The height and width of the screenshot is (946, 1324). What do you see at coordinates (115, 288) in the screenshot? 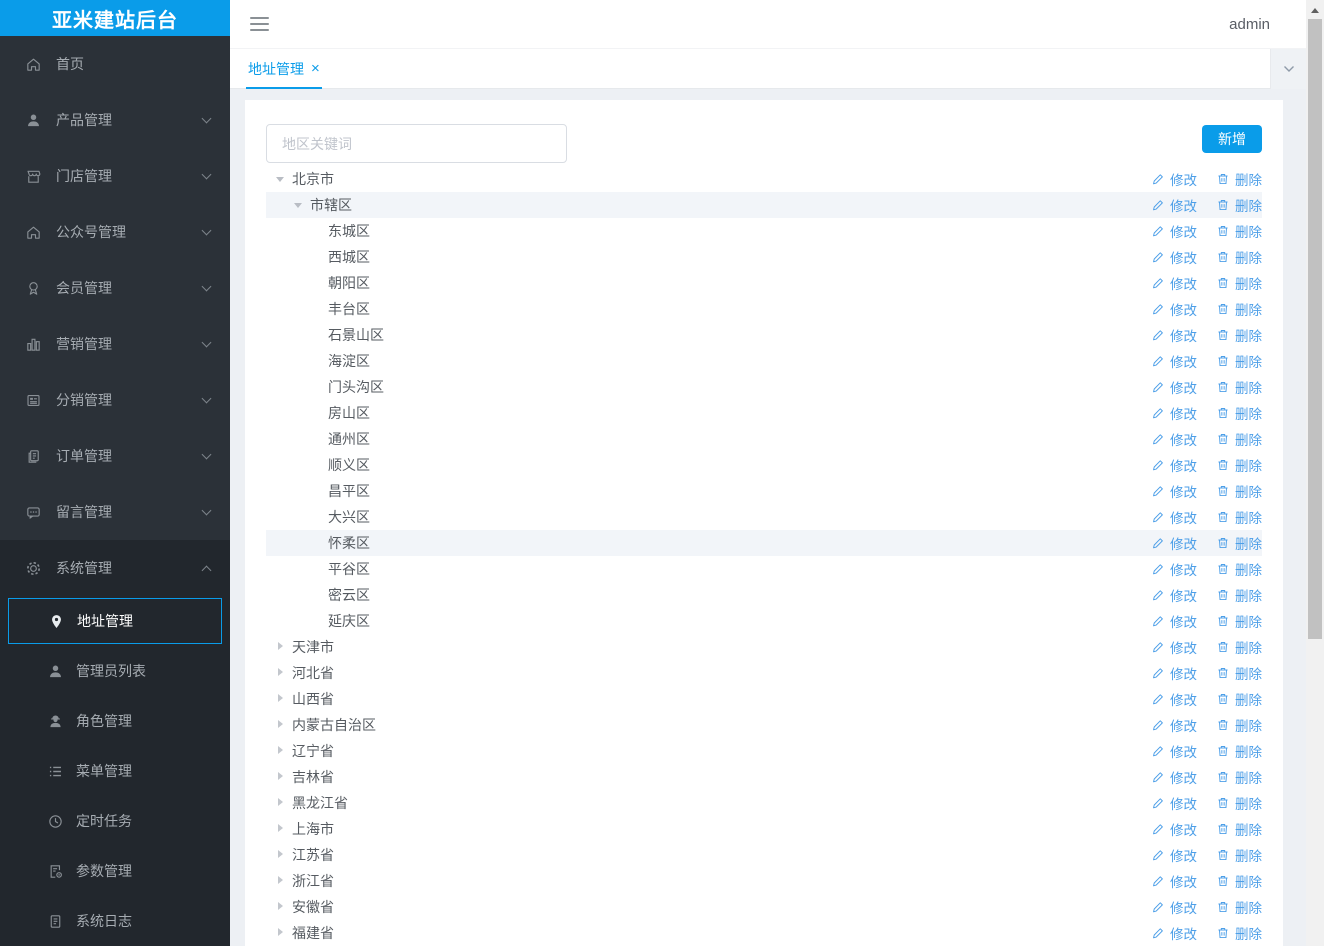
I see `sidebar-item-4: 会员管理` at bounding box center [115, 288].